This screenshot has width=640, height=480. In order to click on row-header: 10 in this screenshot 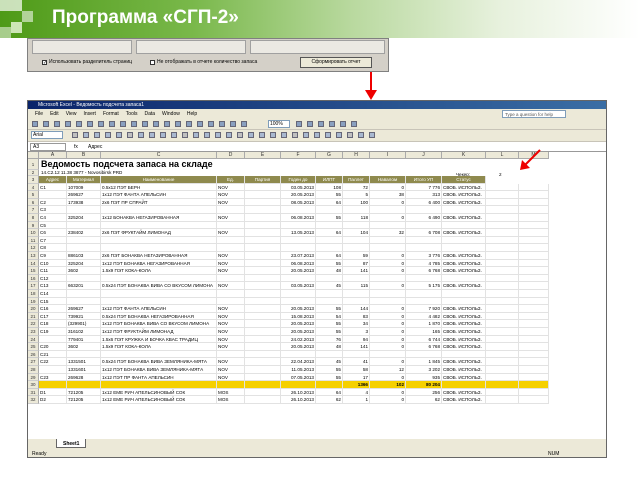, I will do `click(33, 233)`.